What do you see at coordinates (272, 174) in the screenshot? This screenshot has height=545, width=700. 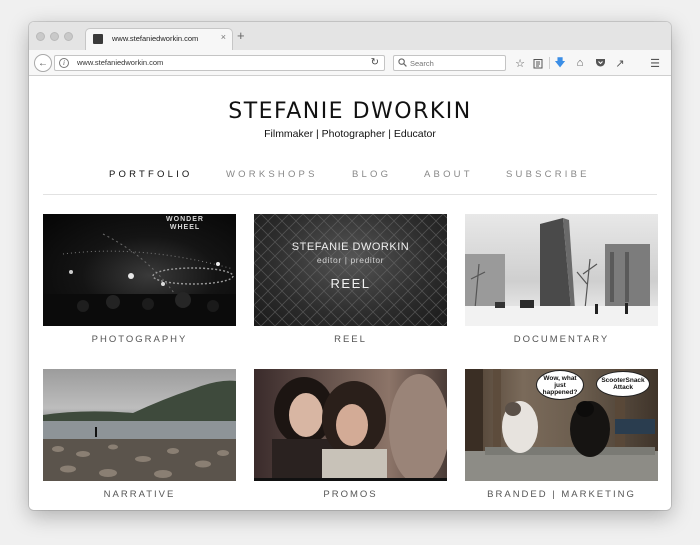 I see `nav-workshops: WORKSHOPS` at bounding box center [272, 174].